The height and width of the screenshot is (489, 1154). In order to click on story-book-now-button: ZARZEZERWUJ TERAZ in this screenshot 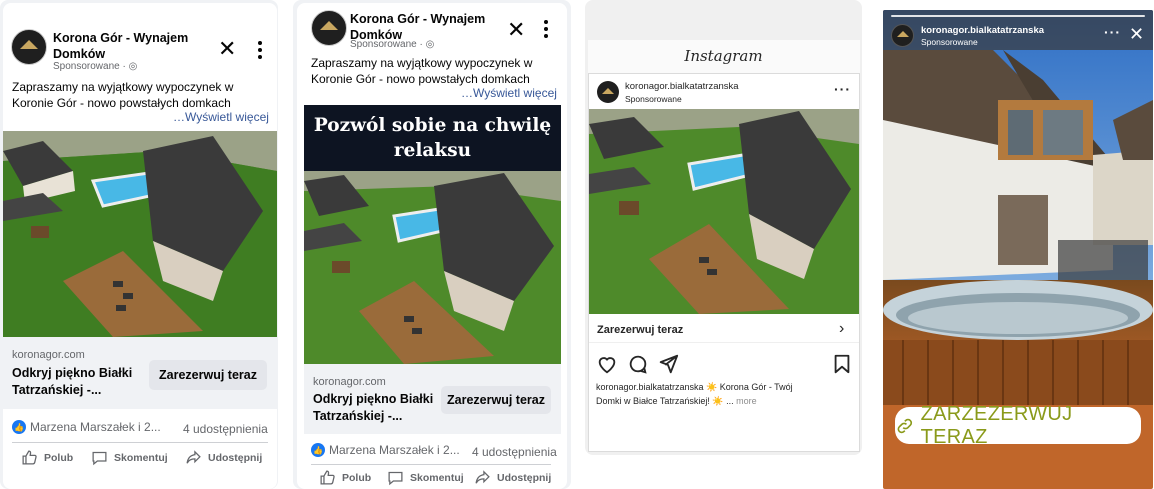, I will do `click(1018, 425)`.